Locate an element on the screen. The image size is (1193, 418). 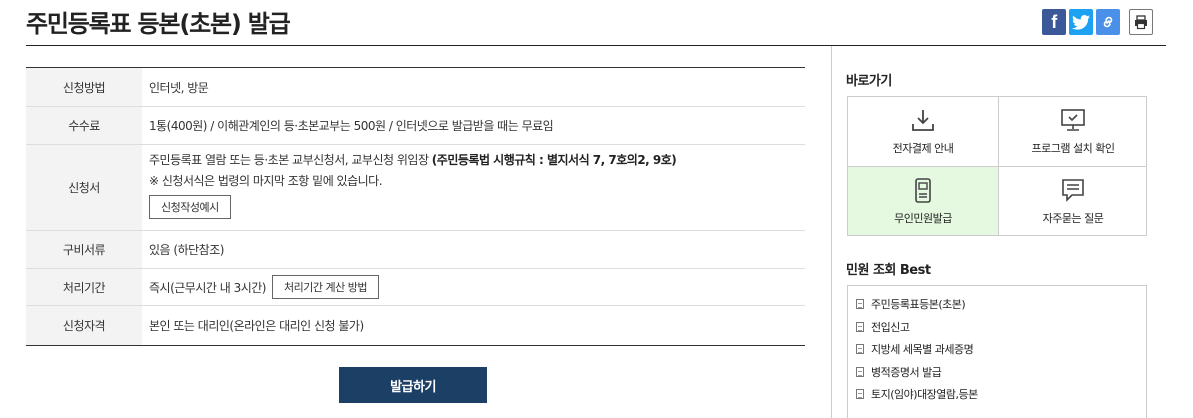
page-title: 주민등록표 등본(초본) 발급 is located at coordinates (158, 24).